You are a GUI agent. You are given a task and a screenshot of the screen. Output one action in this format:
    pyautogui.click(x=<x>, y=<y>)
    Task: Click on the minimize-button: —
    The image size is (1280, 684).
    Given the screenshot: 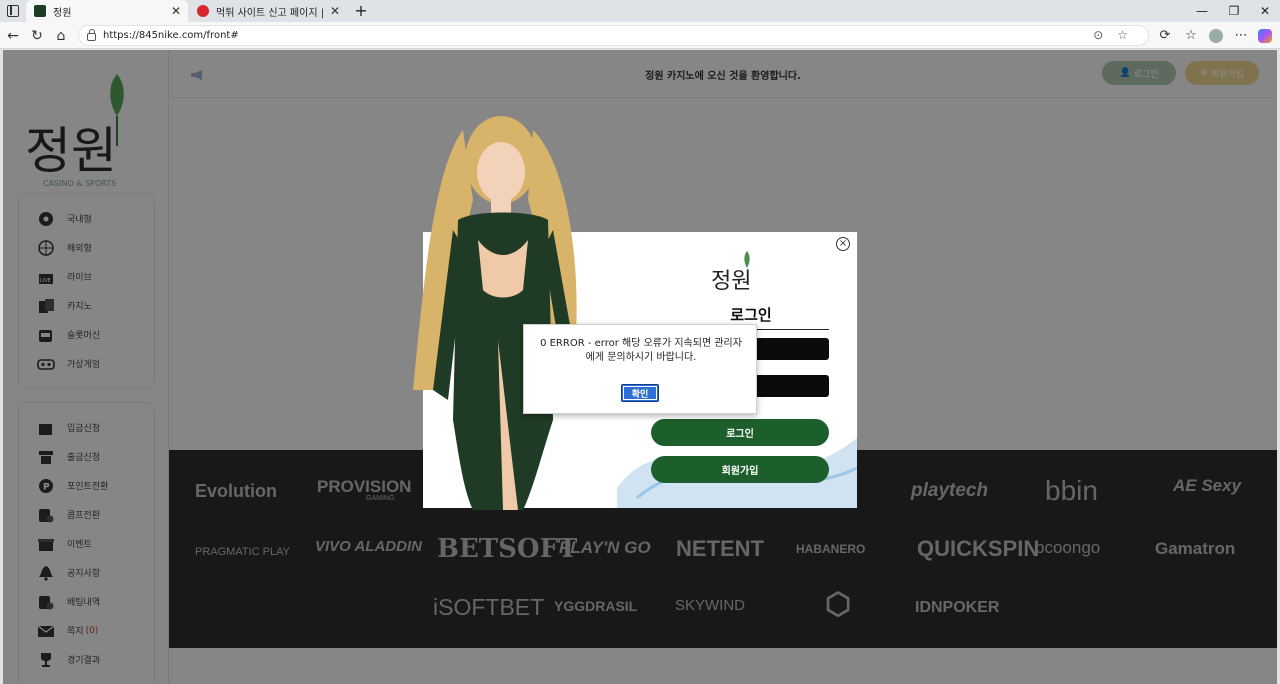 What is the action you would take?
    pyautogui.click(x=1202, y=11)
    